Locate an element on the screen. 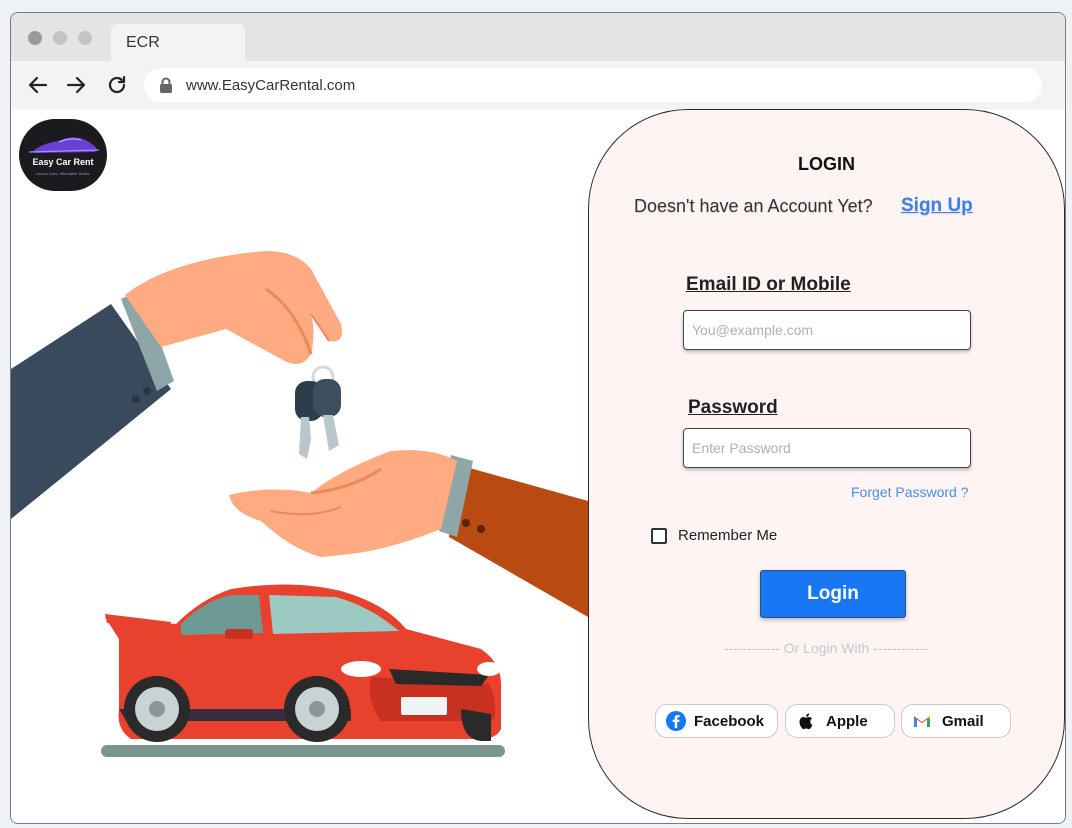 The width and height of the screenshot is (1072, 828). gmail-icon is located at coordinates (922, 721).